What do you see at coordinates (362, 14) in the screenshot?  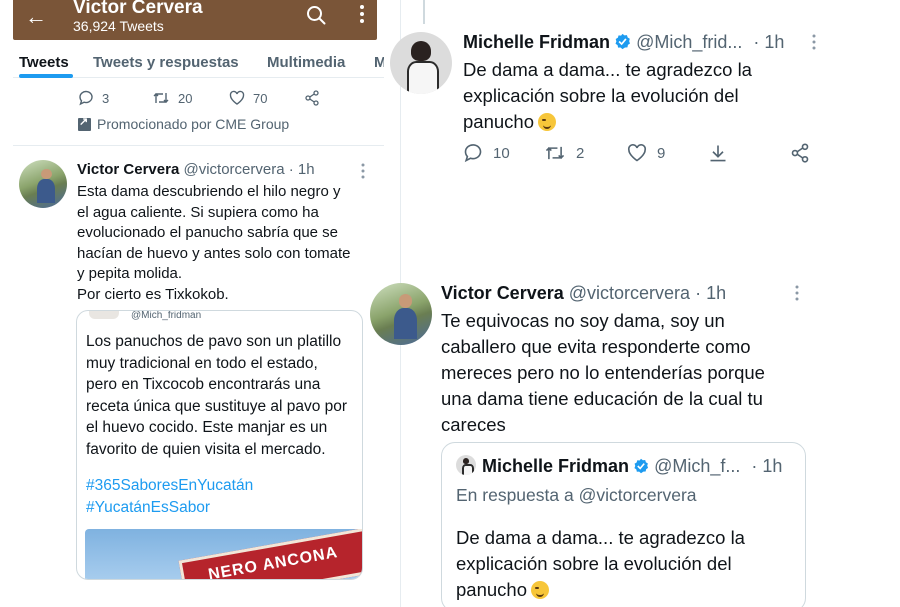 I see `more-vertical-icon` at bounding box center [362, 14].